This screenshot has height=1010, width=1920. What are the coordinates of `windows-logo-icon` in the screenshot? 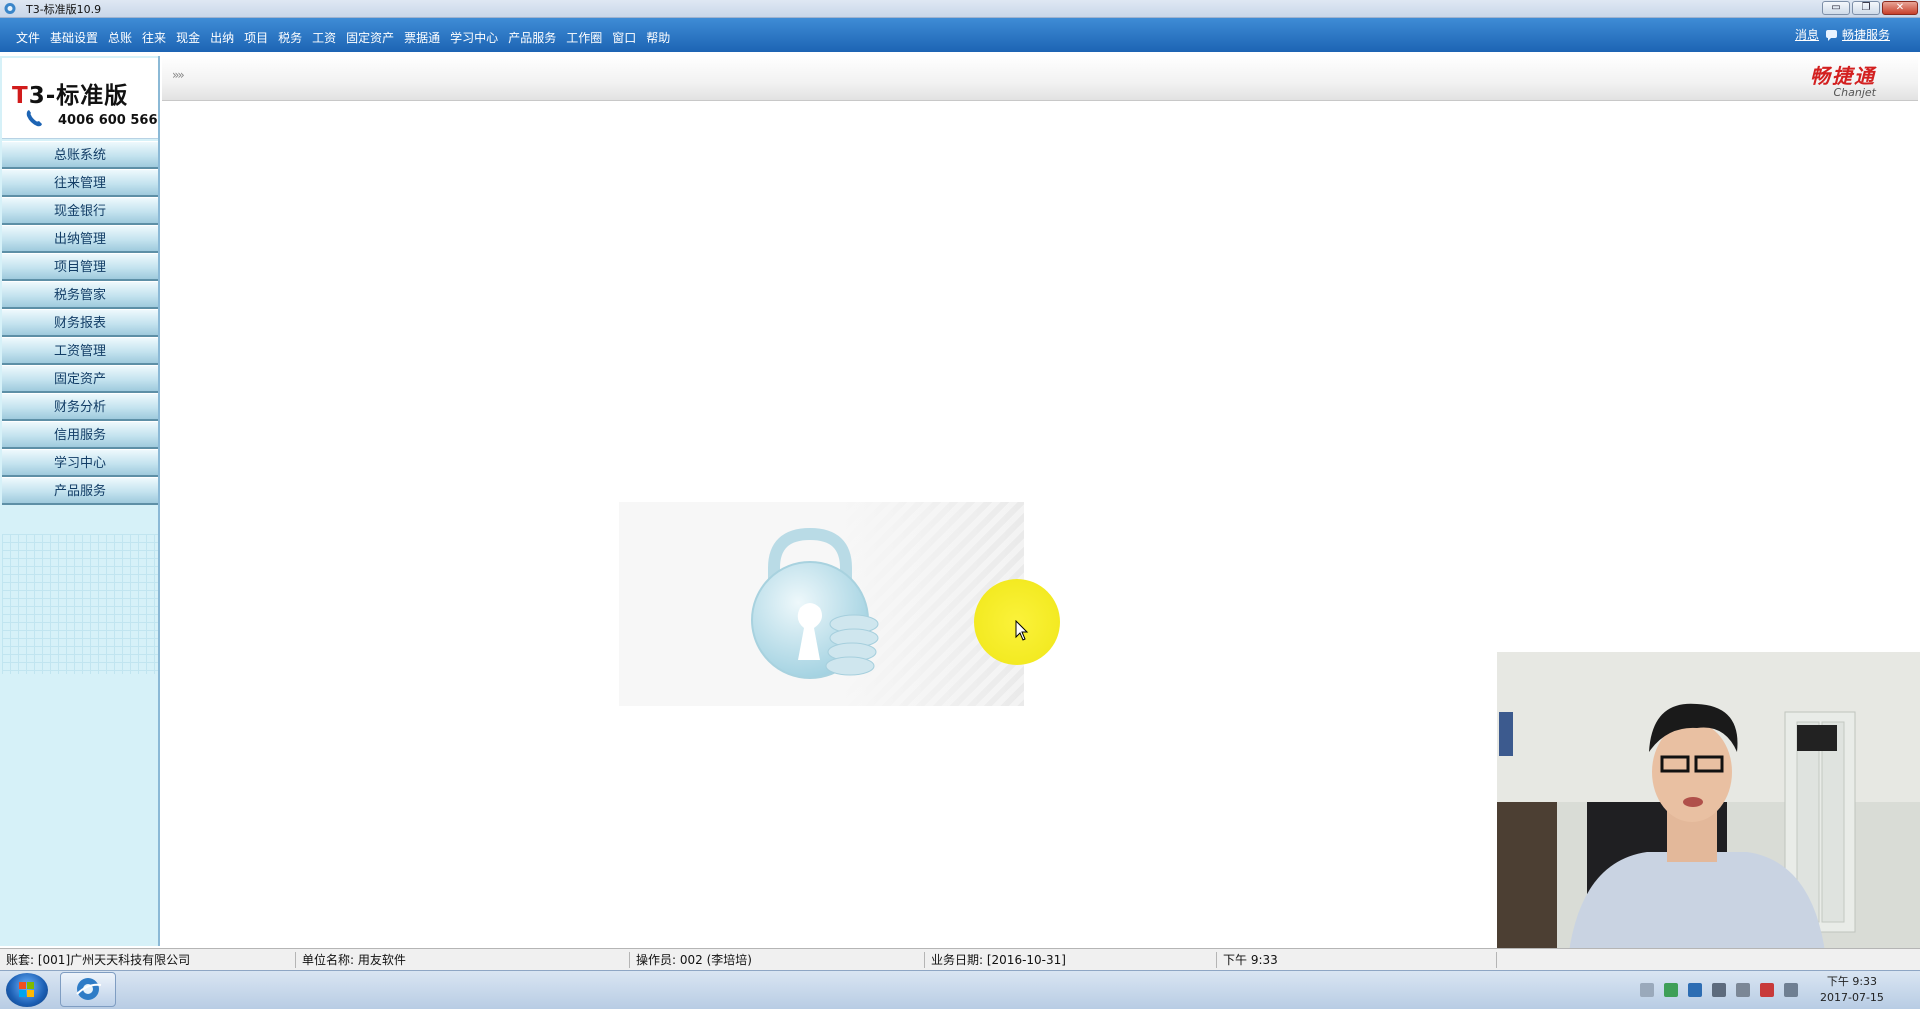 It's located at (26, 989).